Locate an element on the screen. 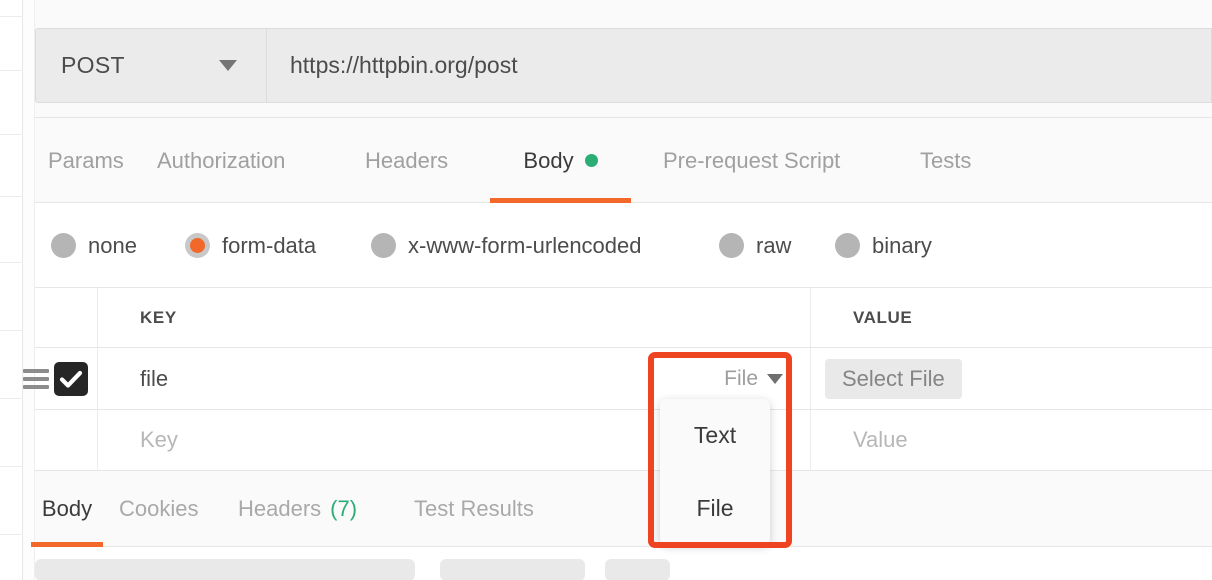 The image size is (1212, 580). header-cell-value: VALUE is located at coordinates (1011, 317).